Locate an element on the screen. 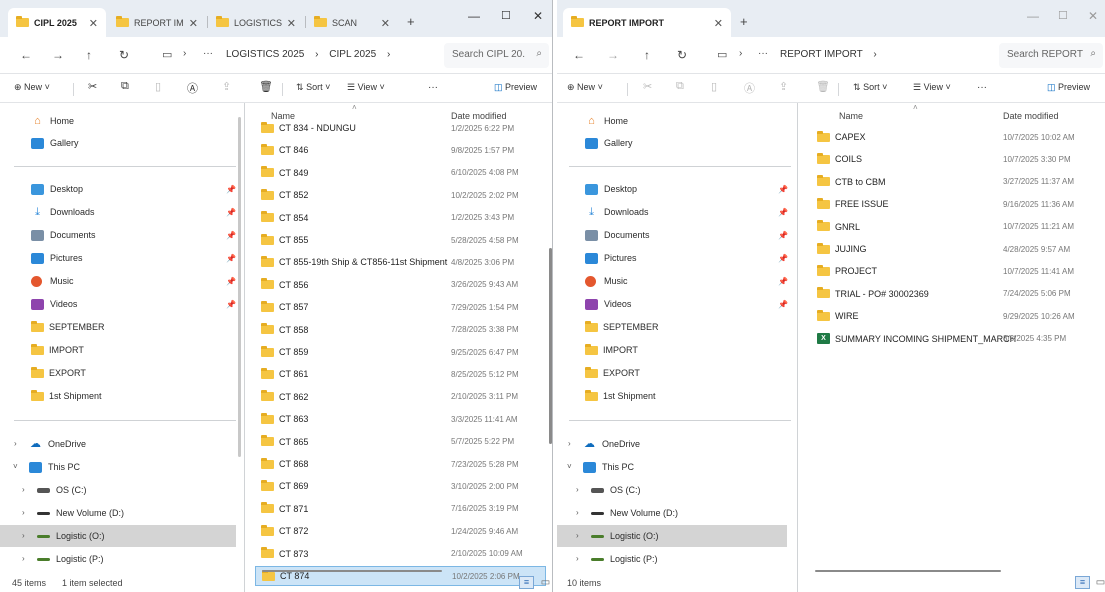 The height and width of the screenshot is (592, 1105). file-row: CT 862 2/10/2025 3:11 PM is located at coordinates (400, 397).